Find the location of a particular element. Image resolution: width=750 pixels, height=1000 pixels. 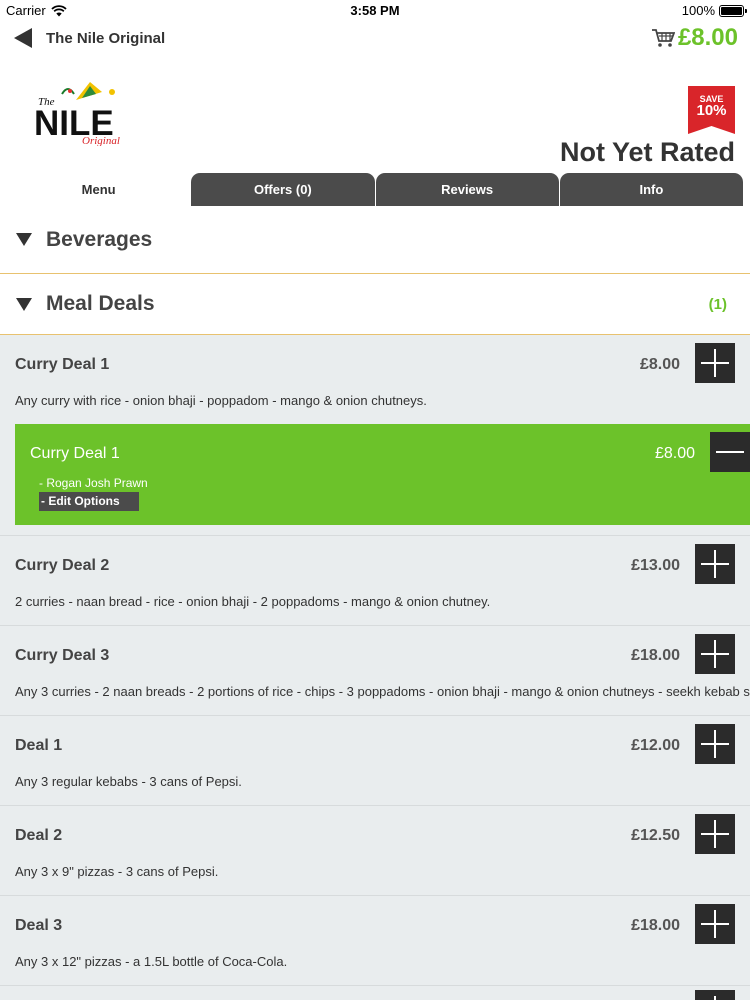

category-title: Beverages is located at coordinates (99, 239).